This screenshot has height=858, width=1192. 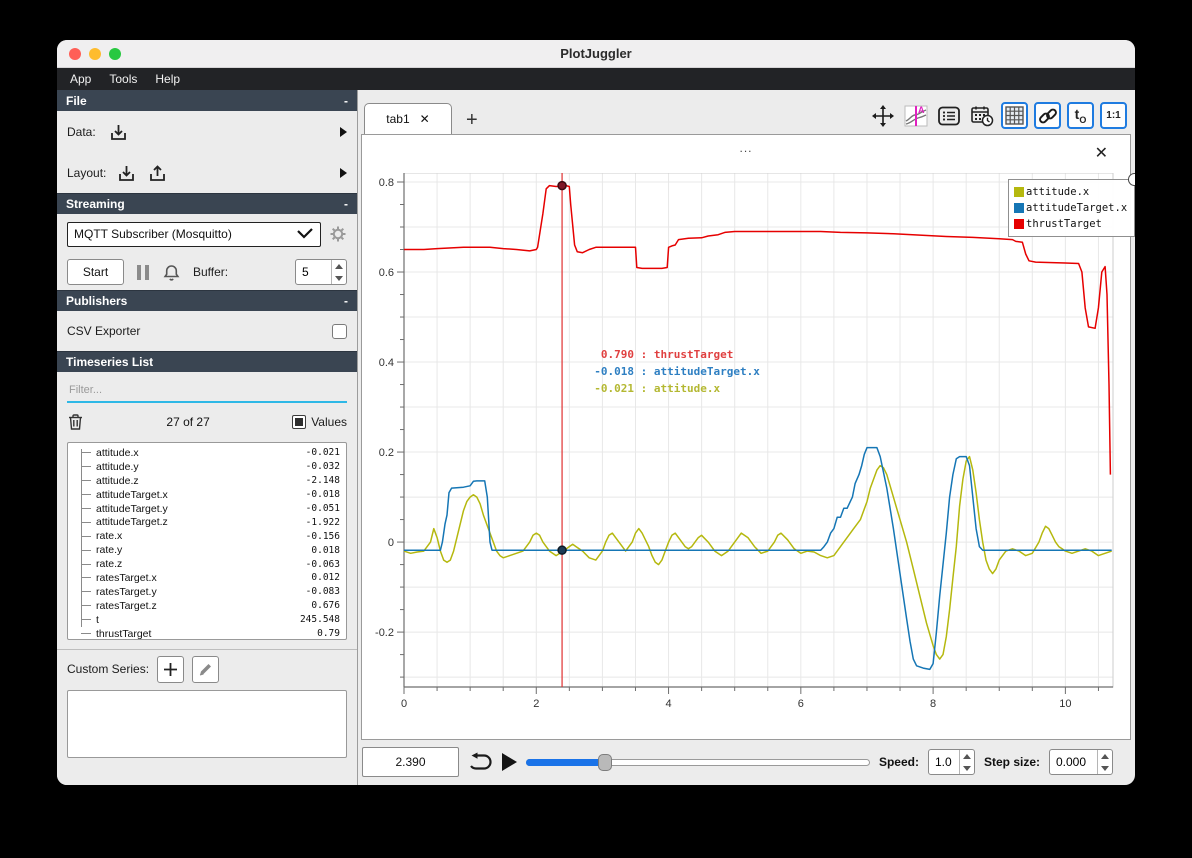 I want to click on collapse-publishers-icon: -, so click(x=346, y=301).